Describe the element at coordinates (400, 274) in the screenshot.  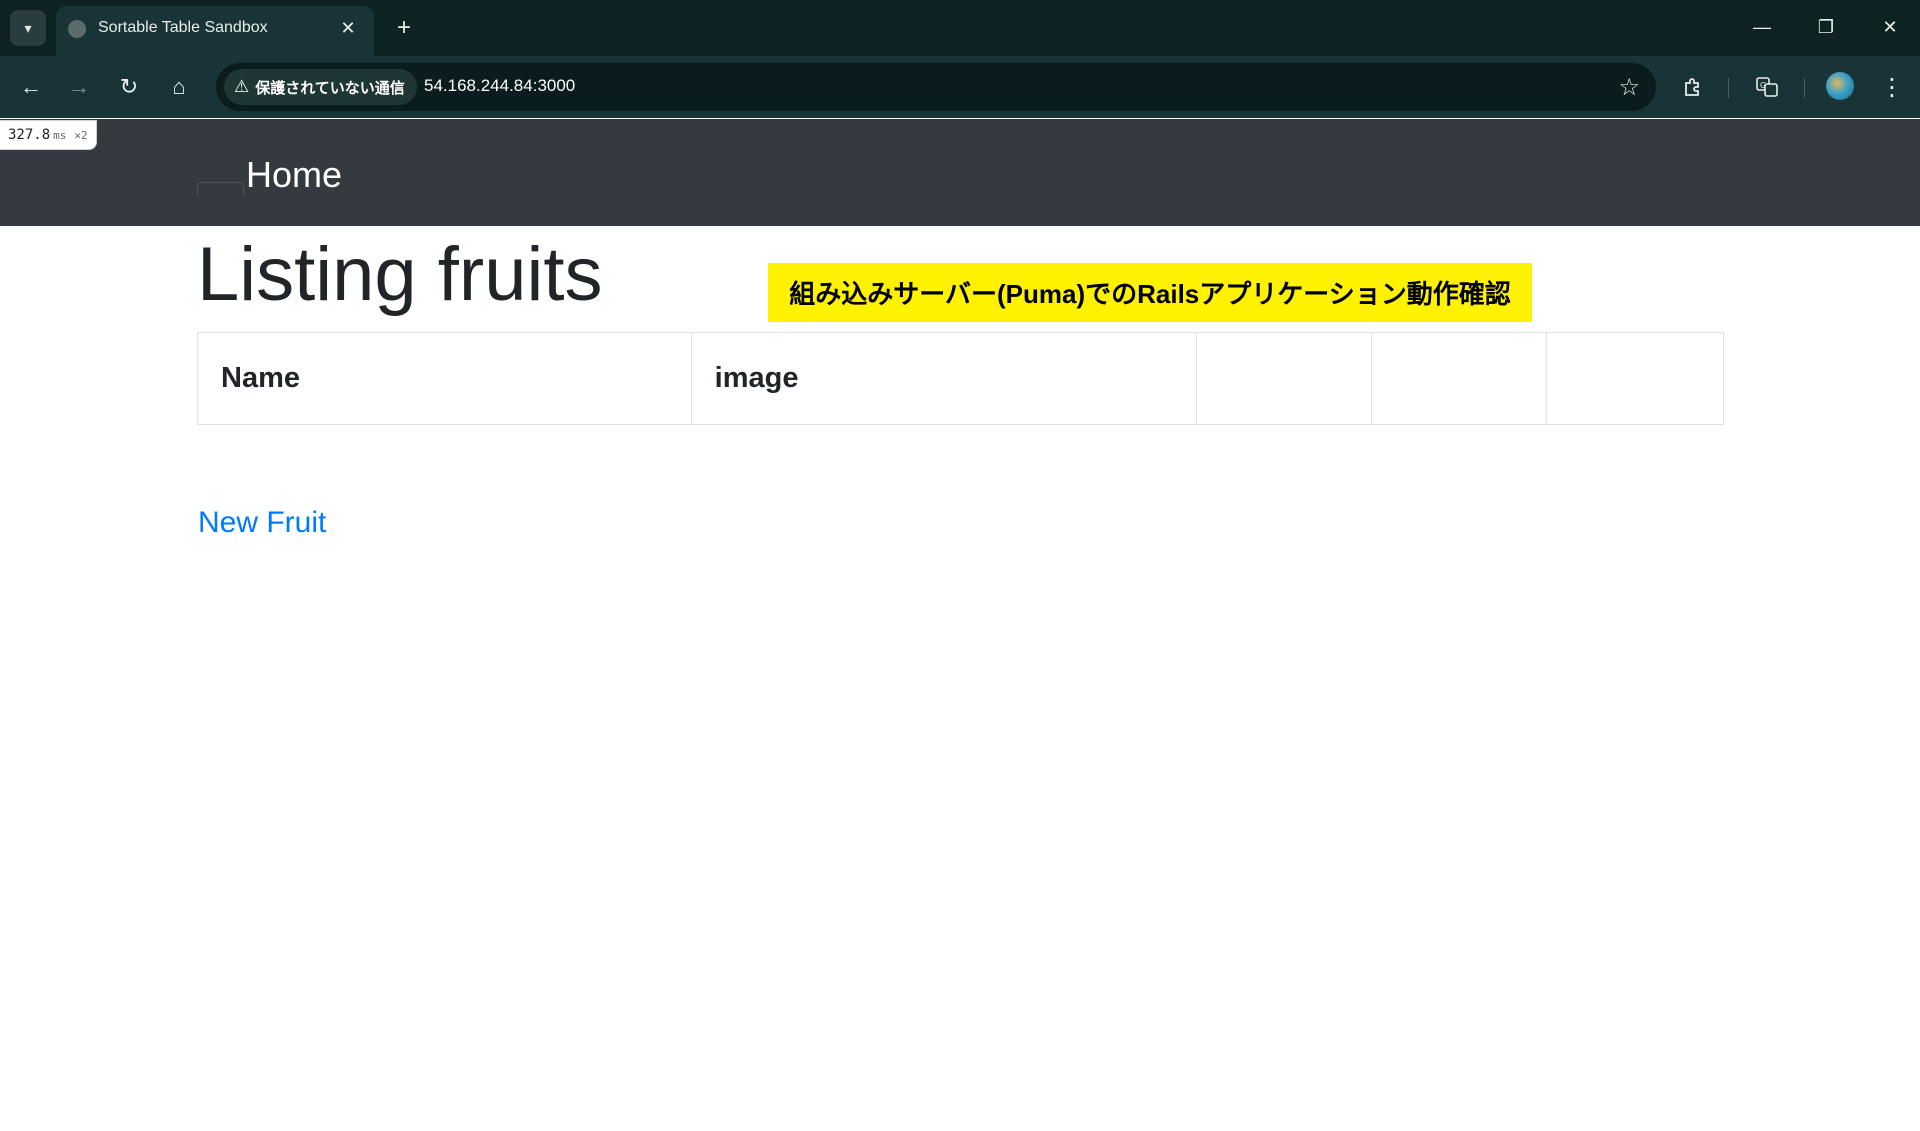
I see `page-title: Listing fruits` at that location.